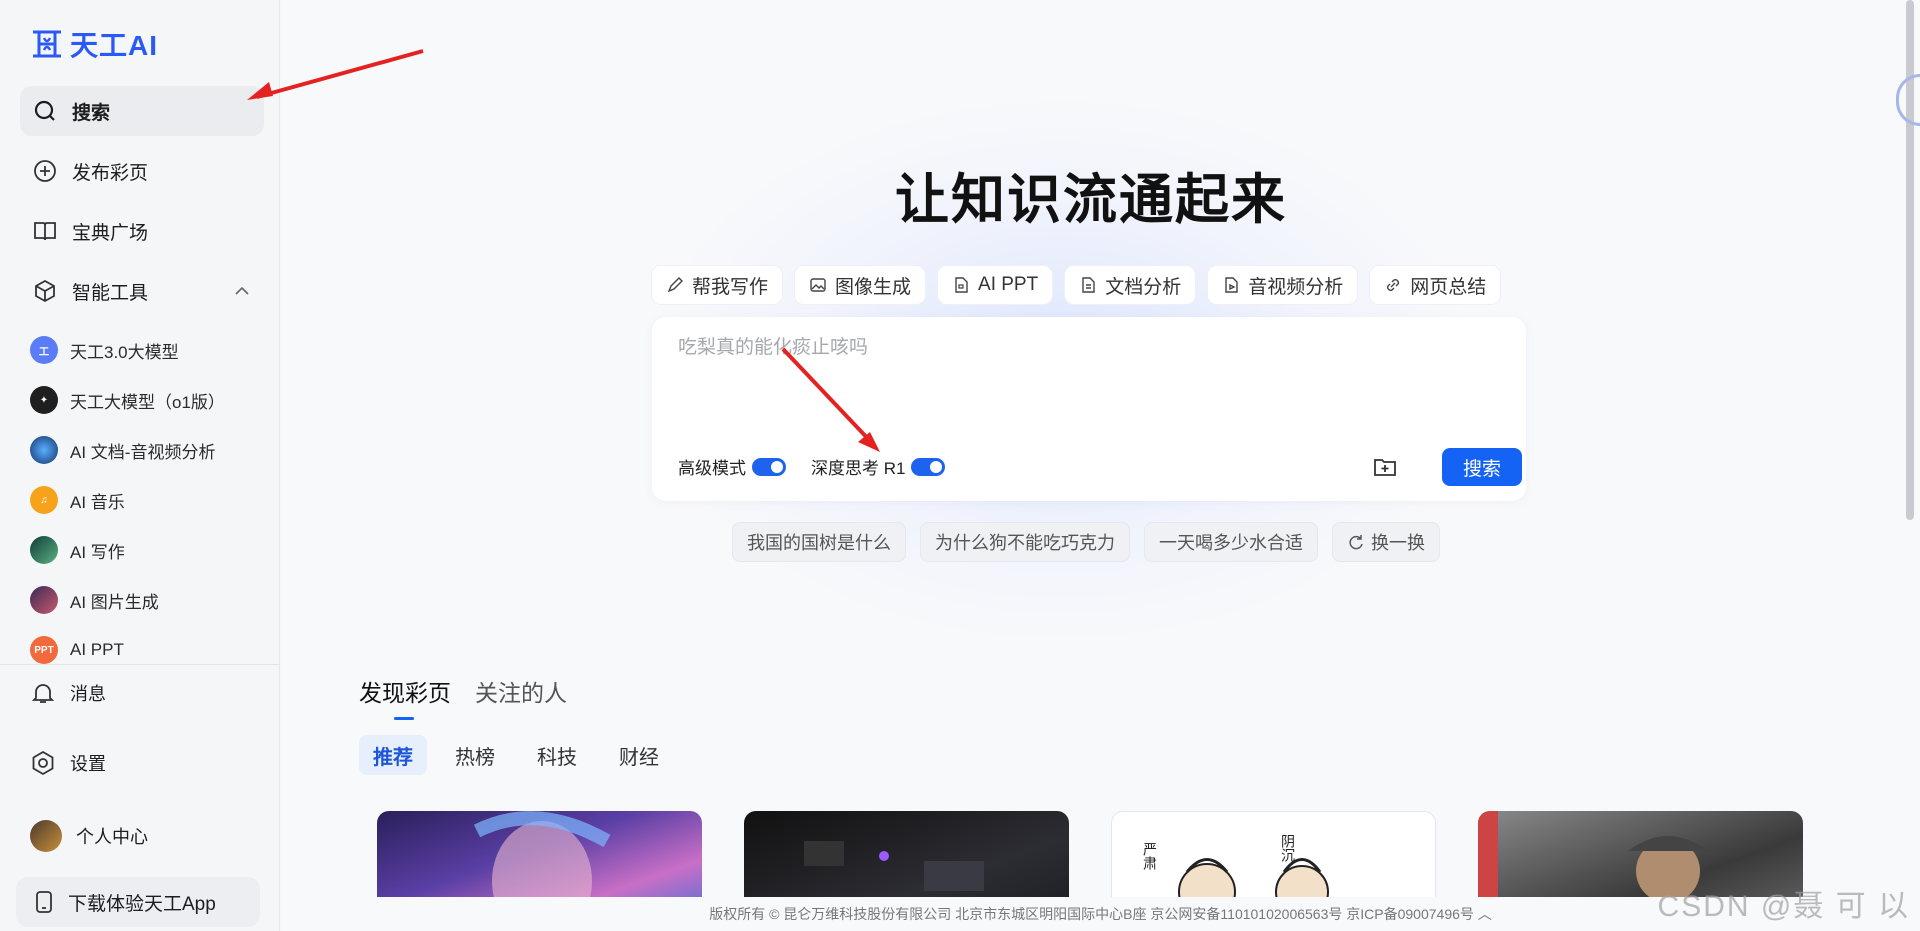  Describe the element at coordinates (44, 500) in the screenshot. I see `music-icon: ♫` at that location.